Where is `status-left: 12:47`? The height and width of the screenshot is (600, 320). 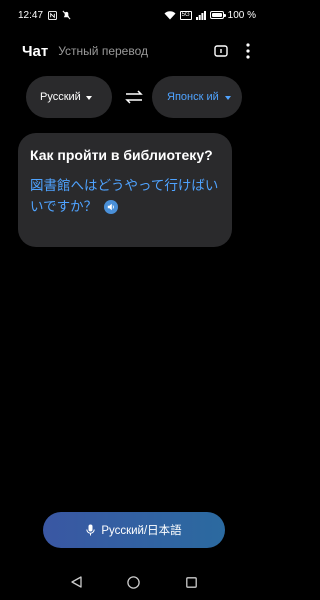 status-left: 12:47 is located at coordinates (44, 15).